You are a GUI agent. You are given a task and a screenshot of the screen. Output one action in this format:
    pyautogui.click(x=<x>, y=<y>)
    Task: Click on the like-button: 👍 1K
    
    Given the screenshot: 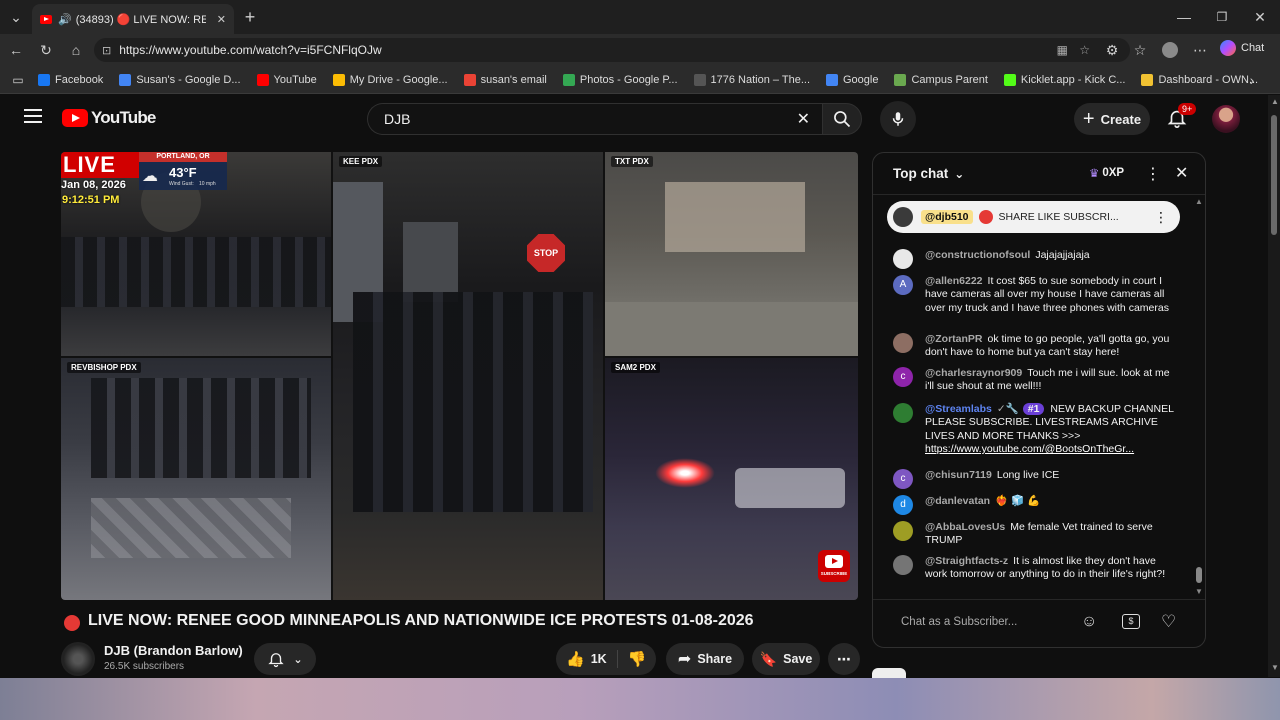 What is the action you would take?
    pyautogui.click(x=592, y=659)
    